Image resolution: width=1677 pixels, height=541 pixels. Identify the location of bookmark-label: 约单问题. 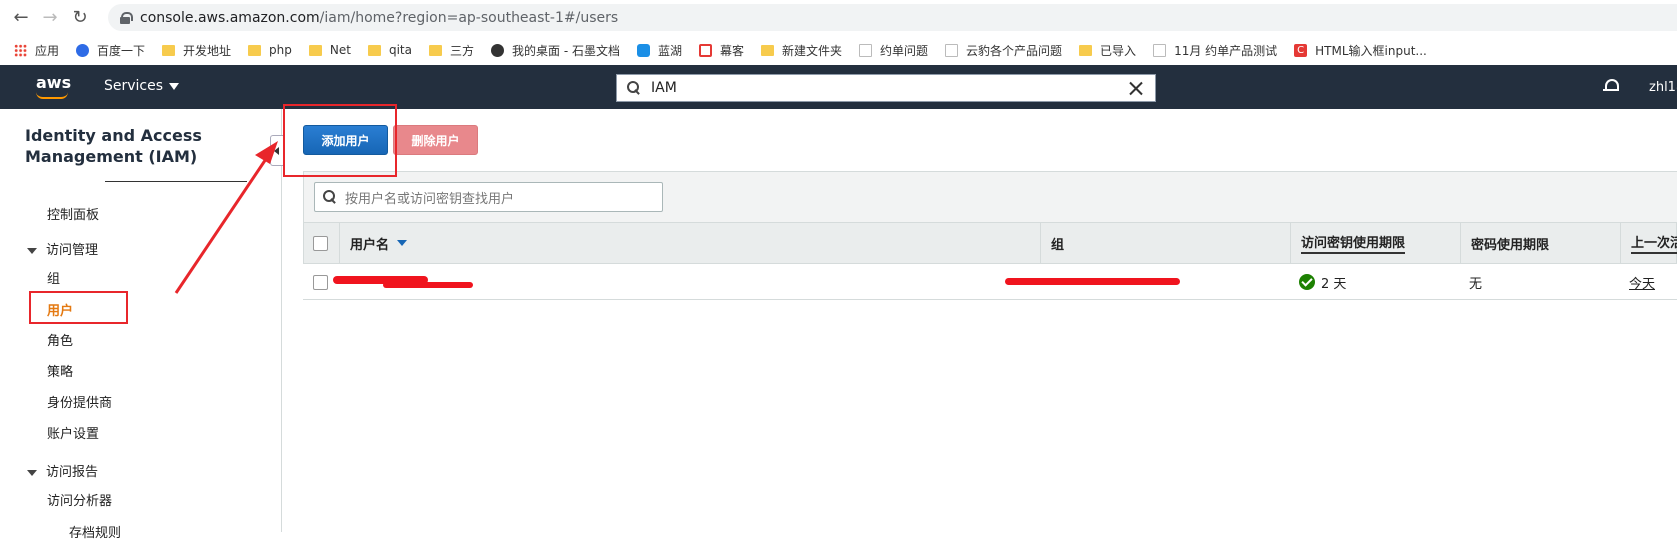
(904, 50).